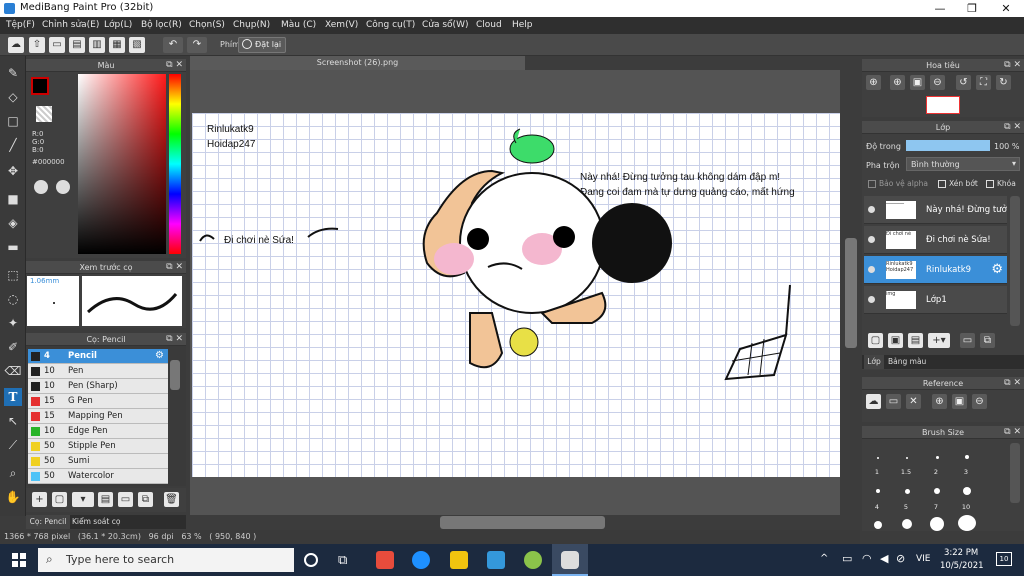 The image size is (1024, 576). I want to click on rect-select-tool-icon: □, so click(13, 121).